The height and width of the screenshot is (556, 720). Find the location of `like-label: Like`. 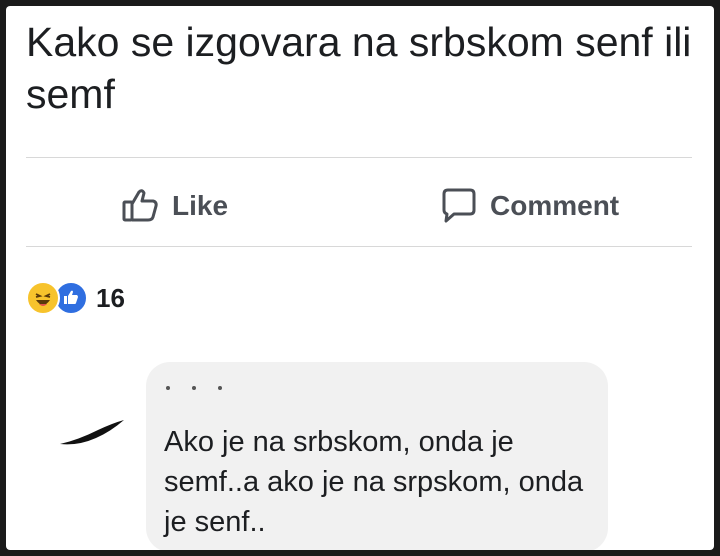

like-label: Like is located at coordinates (200, 205).